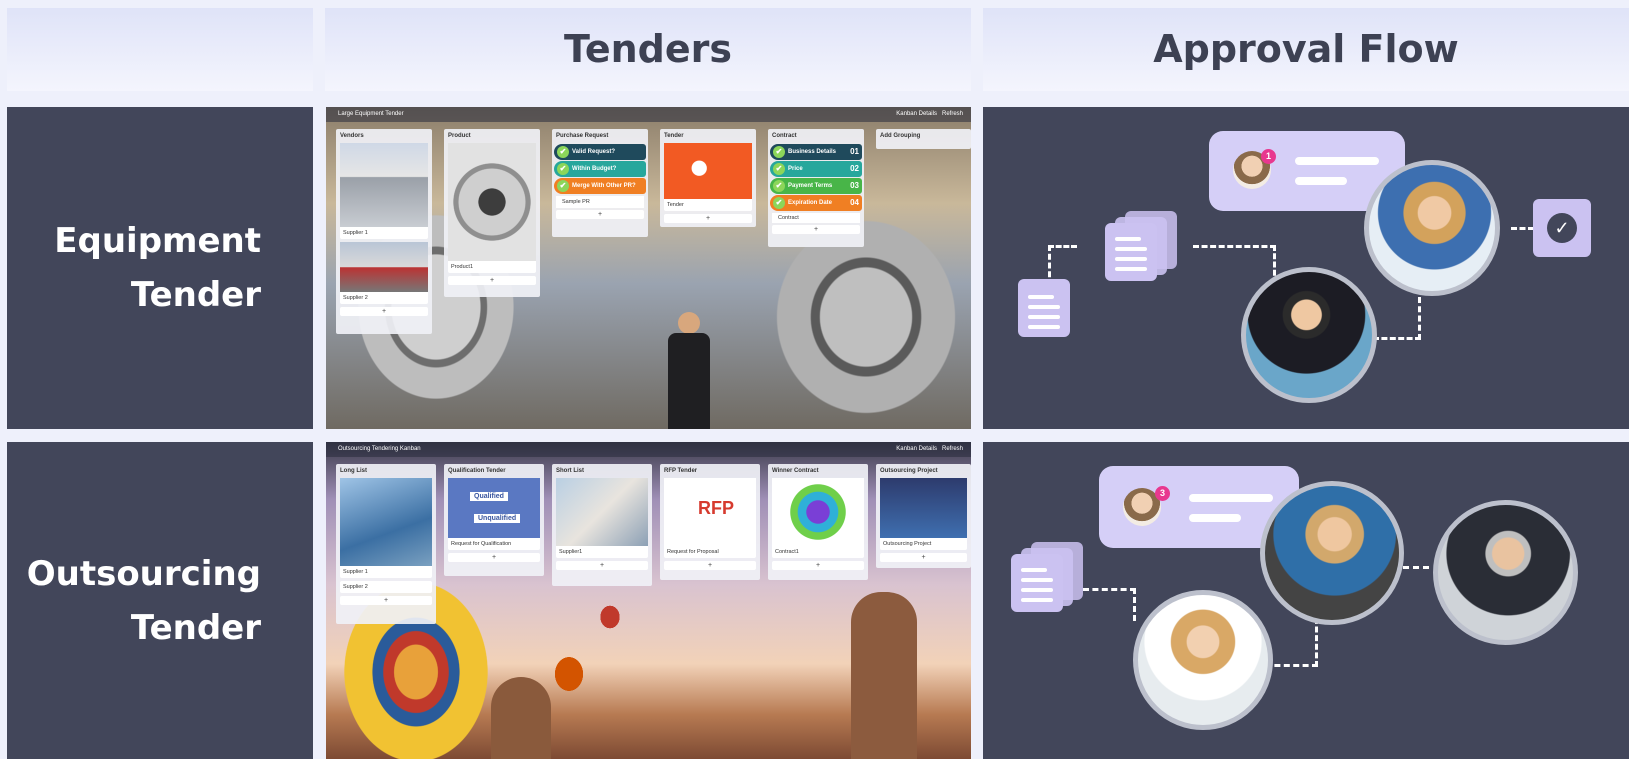 The image size is (1629, 759). Describe the element at coordinates (907, 544) in the screenshot. I see `card-label: Outsourcing Project` at that location.